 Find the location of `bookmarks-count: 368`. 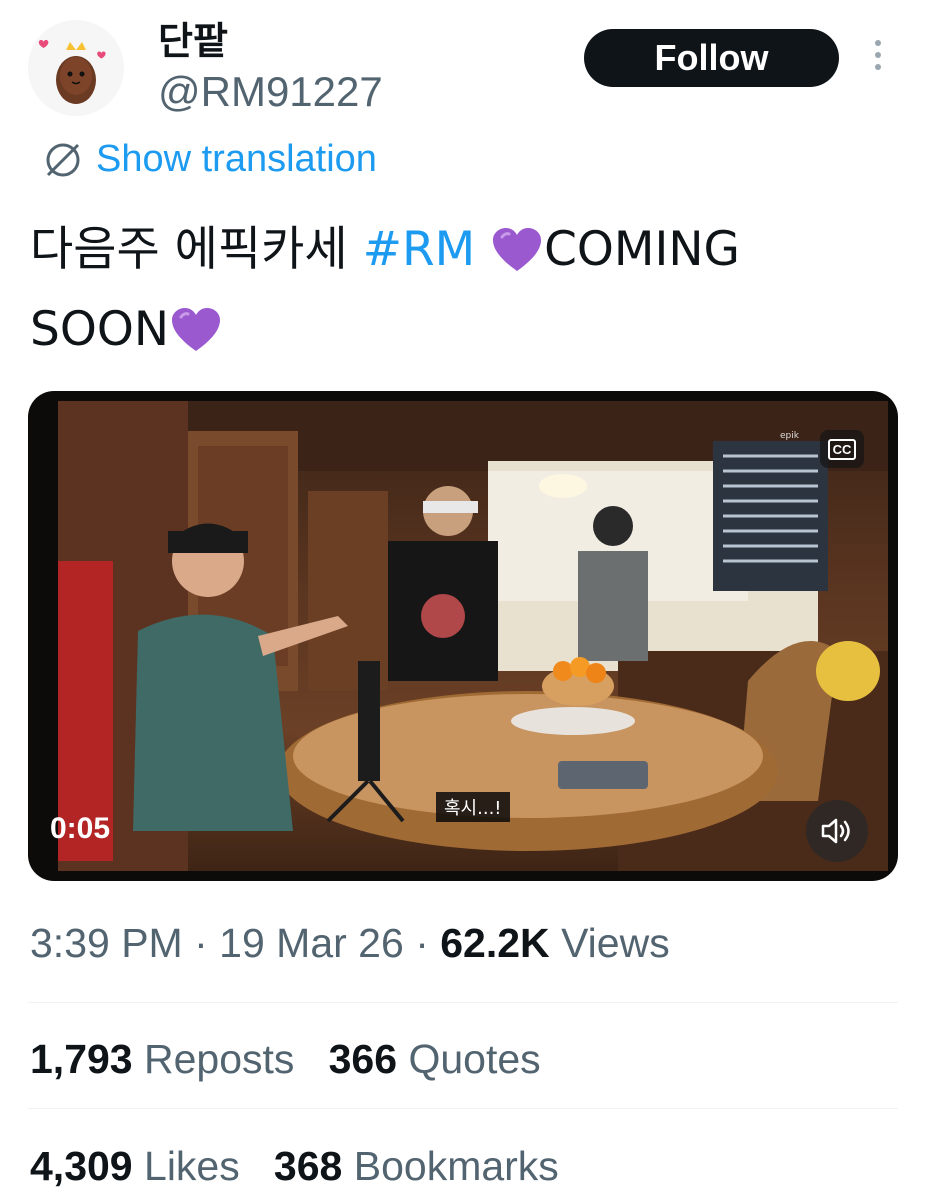

bookmarks-count: 368 is located at coordinates (308, 1166).